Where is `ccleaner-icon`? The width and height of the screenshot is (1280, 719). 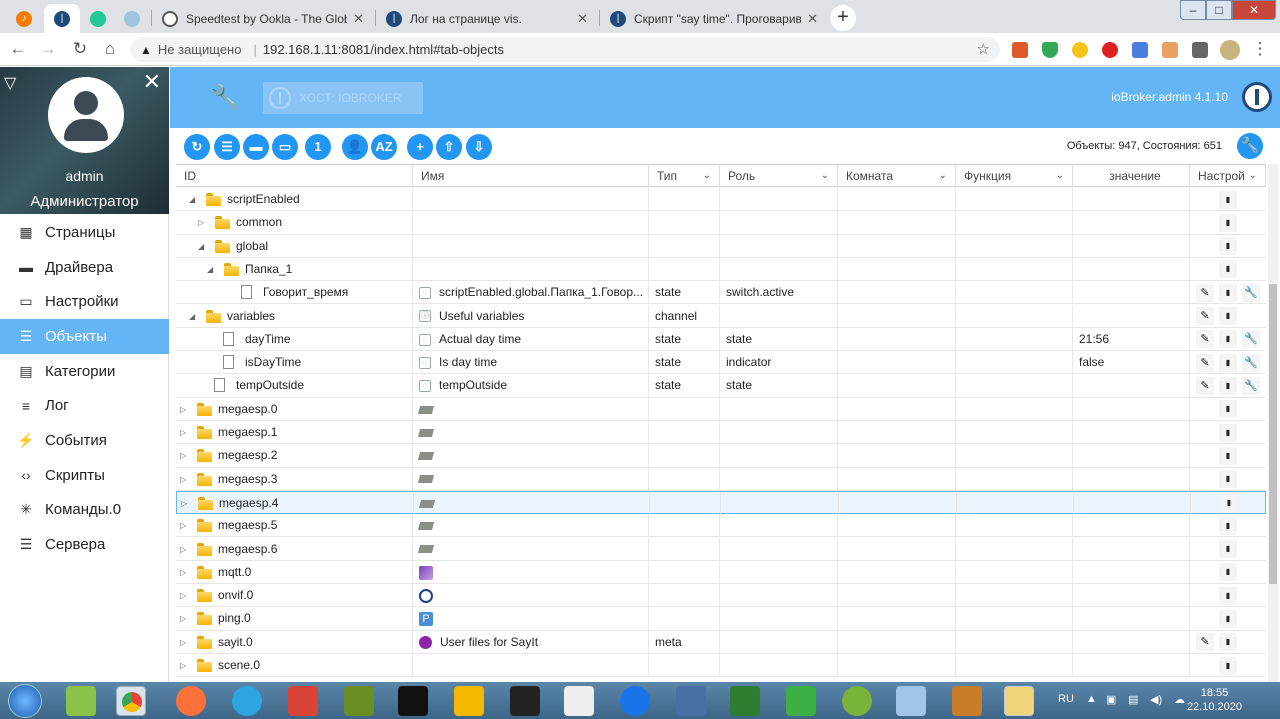
ccleaner-icon is located at coordinates (303, 701).